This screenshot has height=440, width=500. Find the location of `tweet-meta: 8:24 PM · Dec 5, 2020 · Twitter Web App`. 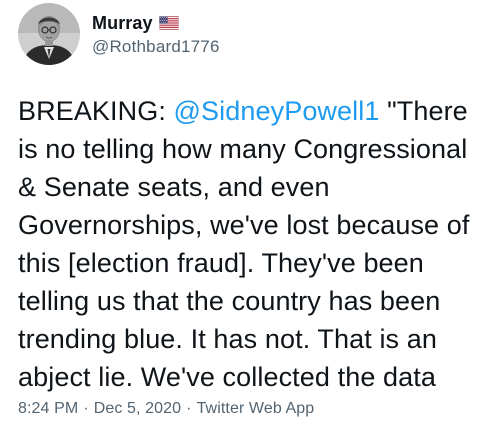

tweet-meta: 8:24 PM · Dec 5, 2020 · Twitter Web App is located at coordinates (166, 409).